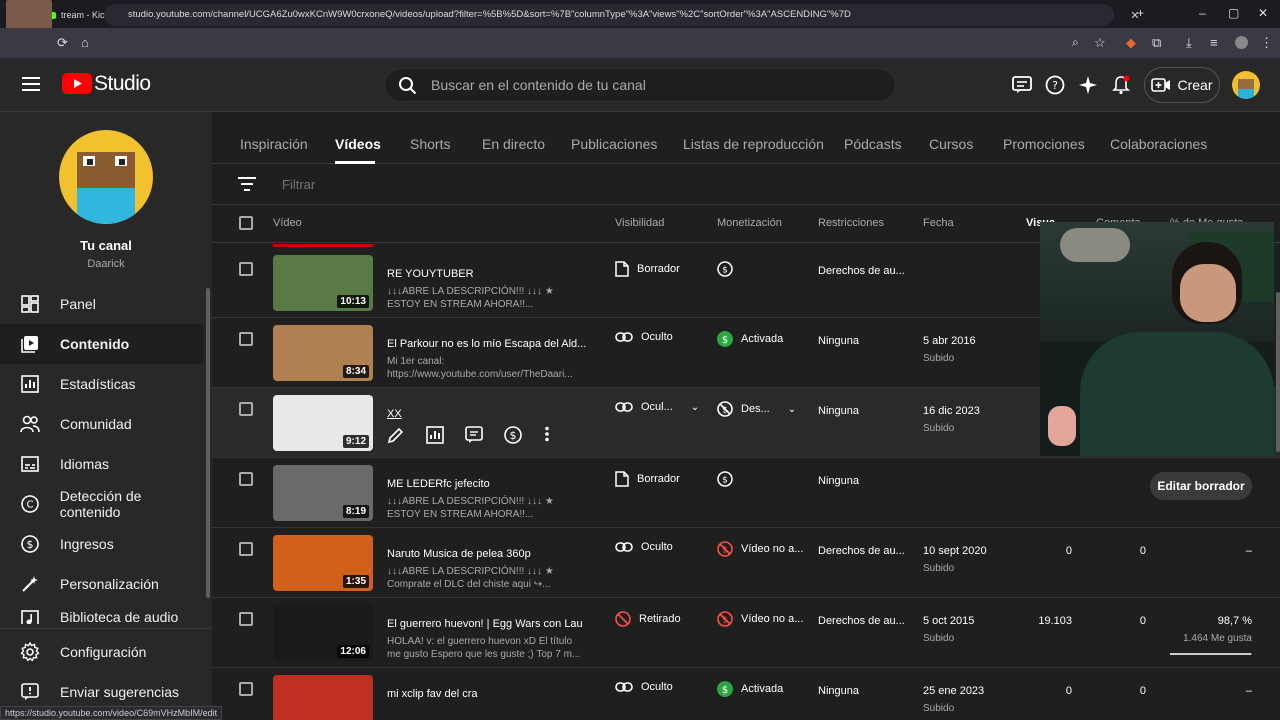  What do you see at coordinates (1088, 85) in the screenshot?
I see `sparkle-icon` at bounding box center [1088, 85].